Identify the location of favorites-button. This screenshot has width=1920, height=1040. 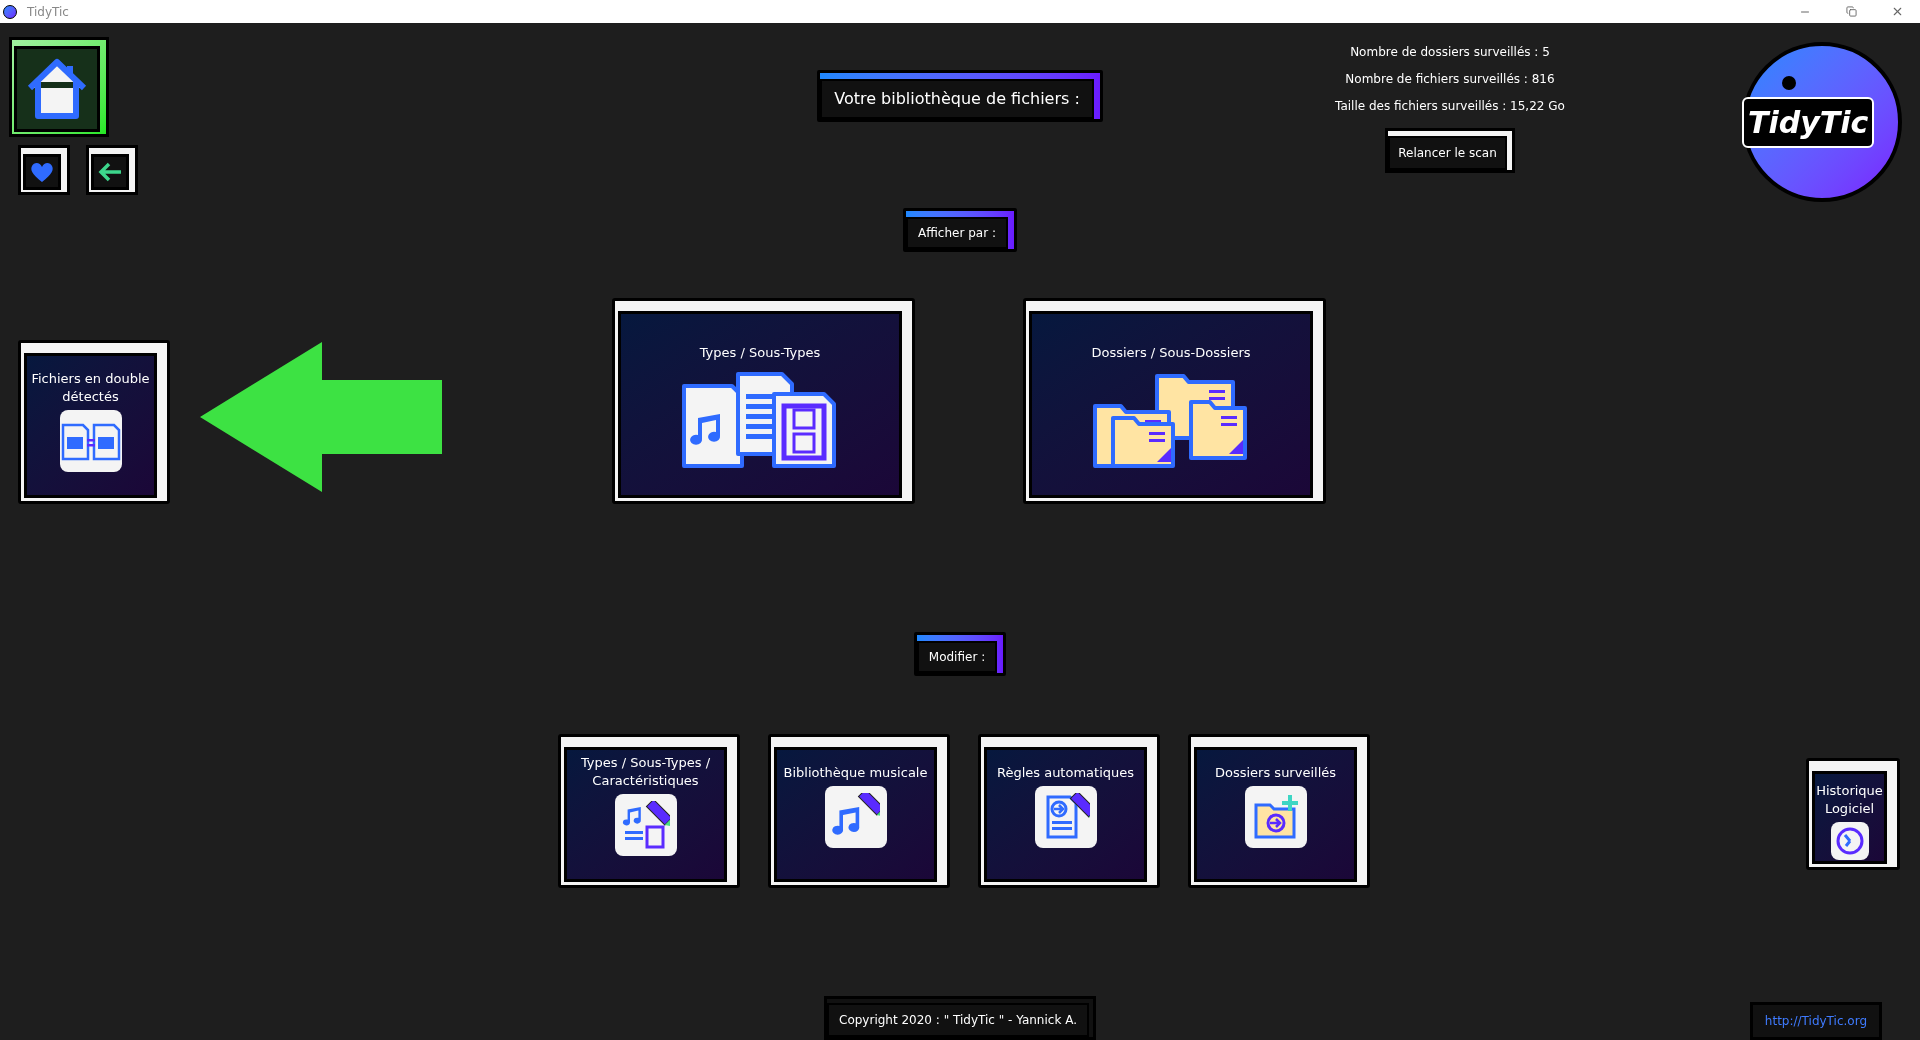
(44, 170).